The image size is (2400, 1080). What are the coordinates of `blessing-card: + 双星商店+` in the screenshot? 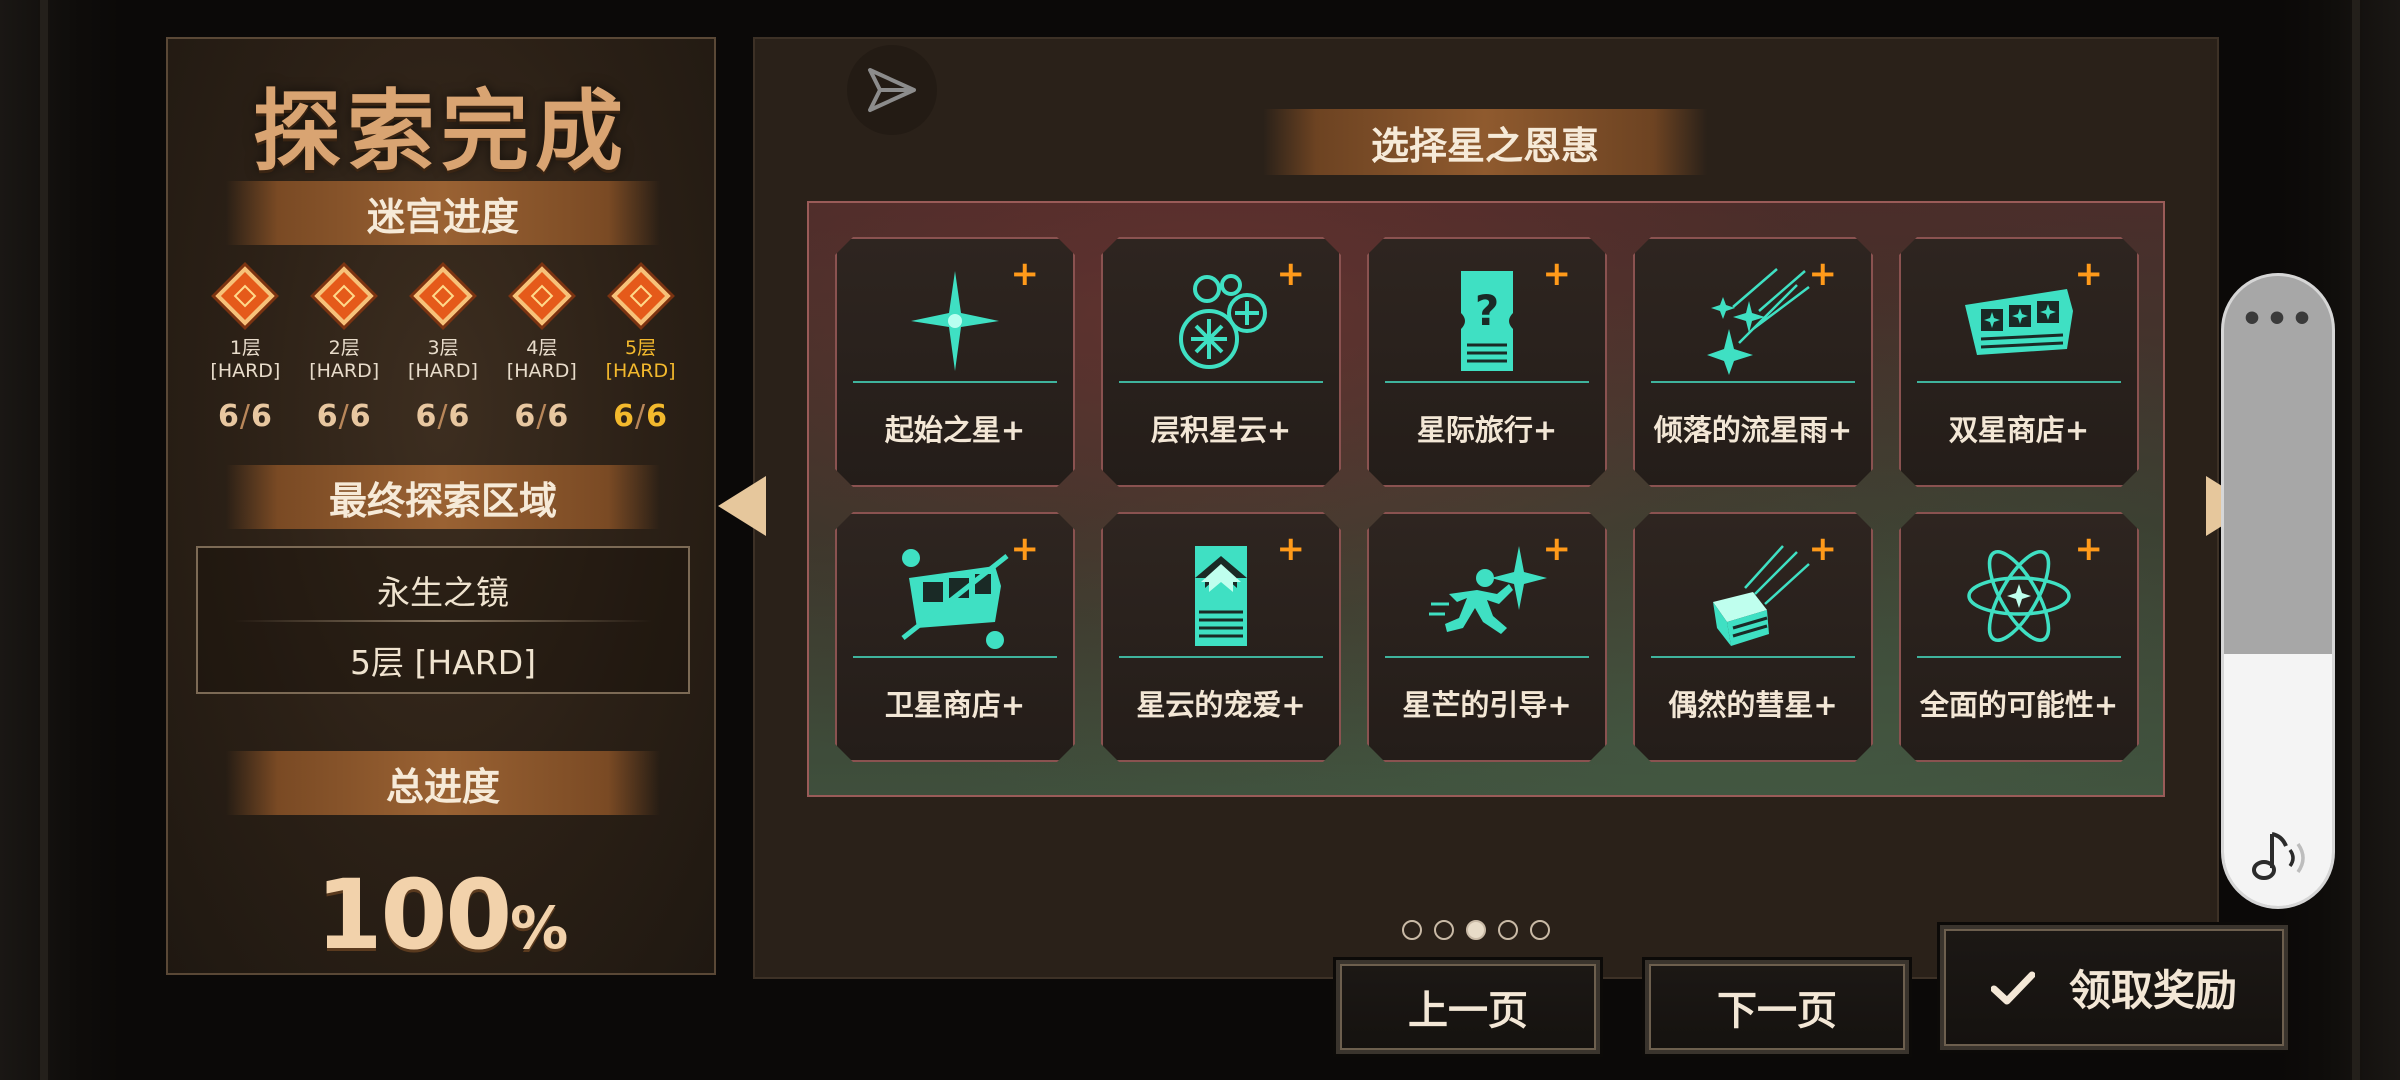 It's located at (2019, 362).